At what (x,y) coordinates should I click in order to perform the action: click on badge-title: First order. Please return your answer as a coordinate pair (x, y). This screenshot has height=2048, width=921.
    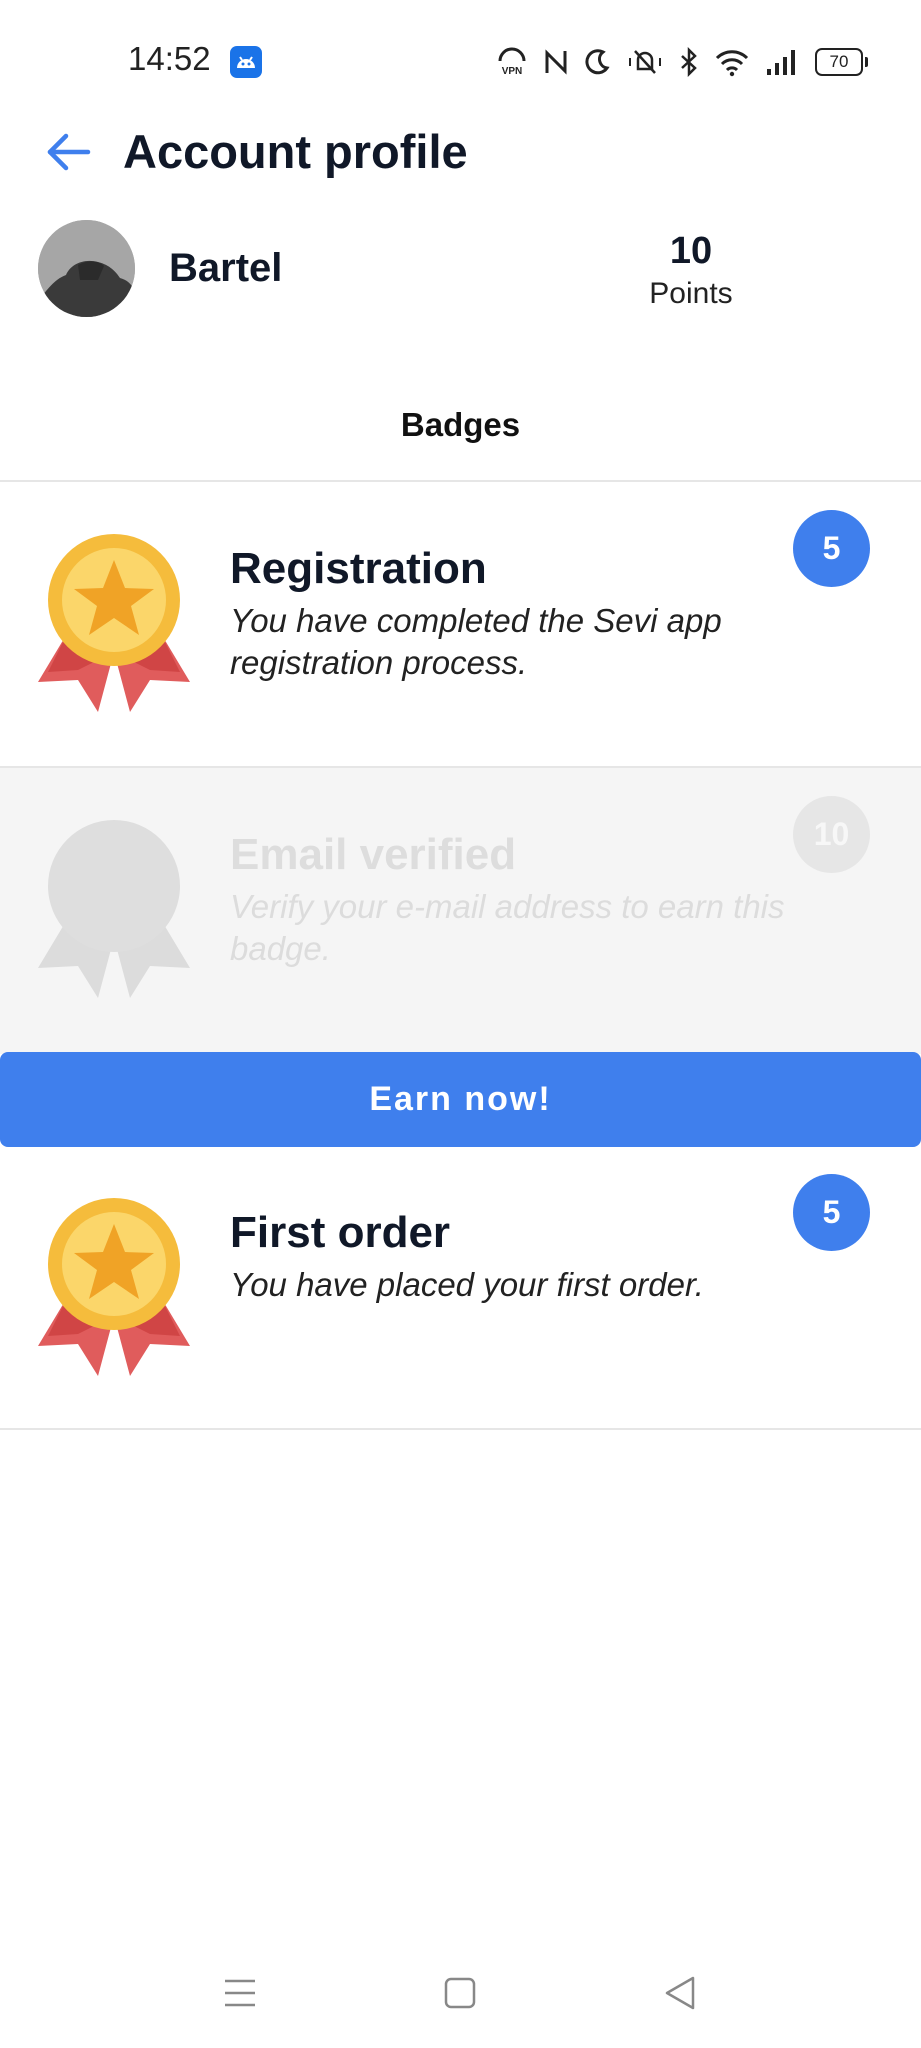
    Looking at the image, I should click on (340, 1232).